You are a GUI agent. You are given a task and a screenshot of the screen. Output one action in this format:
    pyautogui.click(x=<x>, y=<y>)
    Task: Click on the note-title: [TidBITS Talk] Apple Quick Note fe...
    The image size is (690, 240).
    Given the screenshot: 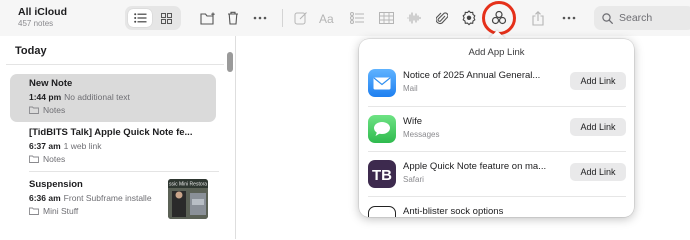 What is the action you would take?
    pyautogui.click(x=111, y=132)
    